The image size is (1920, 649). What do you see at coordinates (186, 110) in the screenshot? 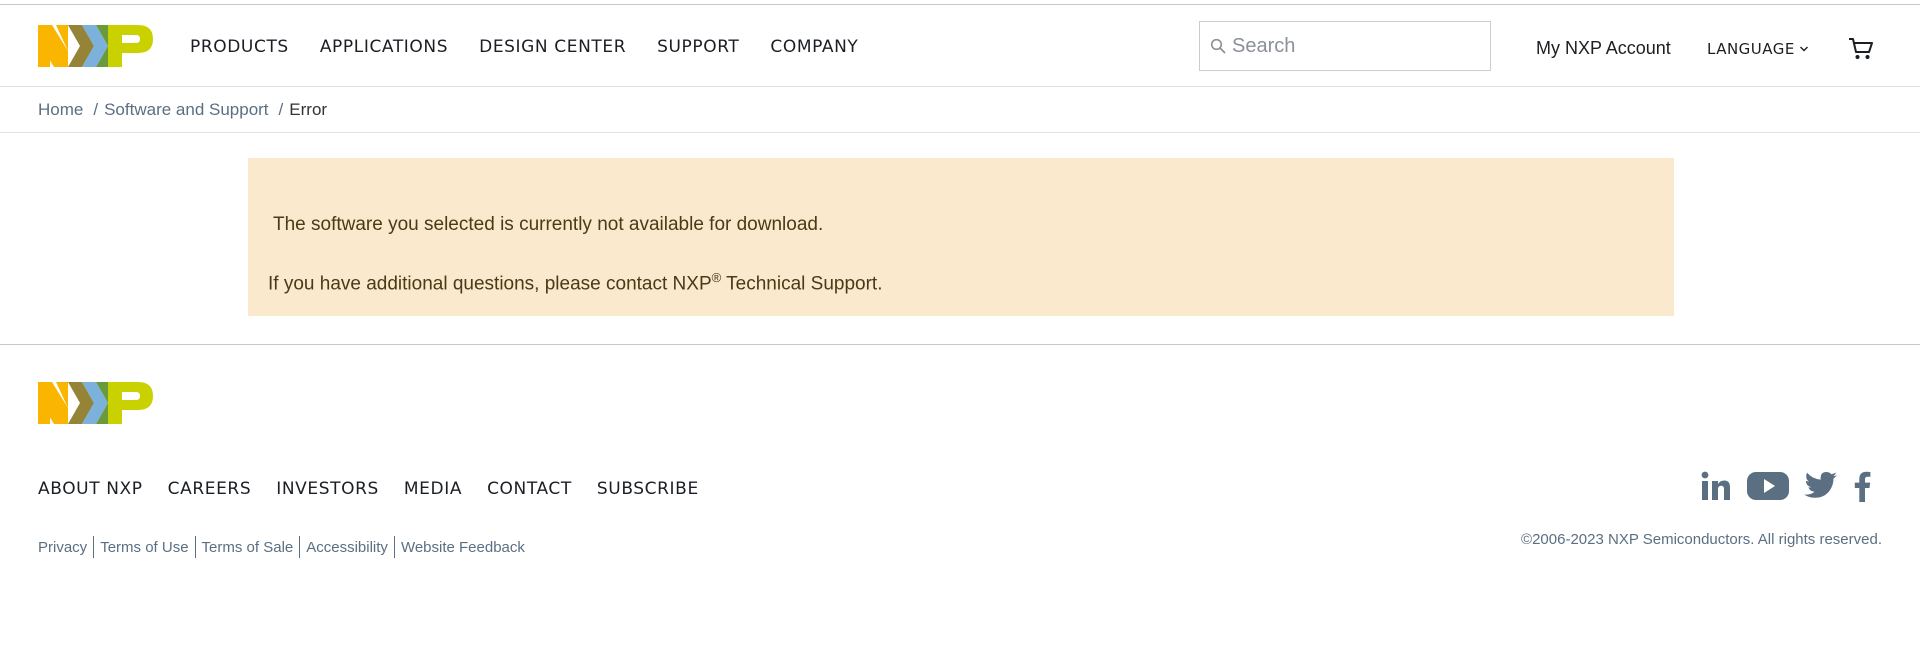
I see `breadcrumb-software-support: Software and Support` at bounding box center [186, 110].